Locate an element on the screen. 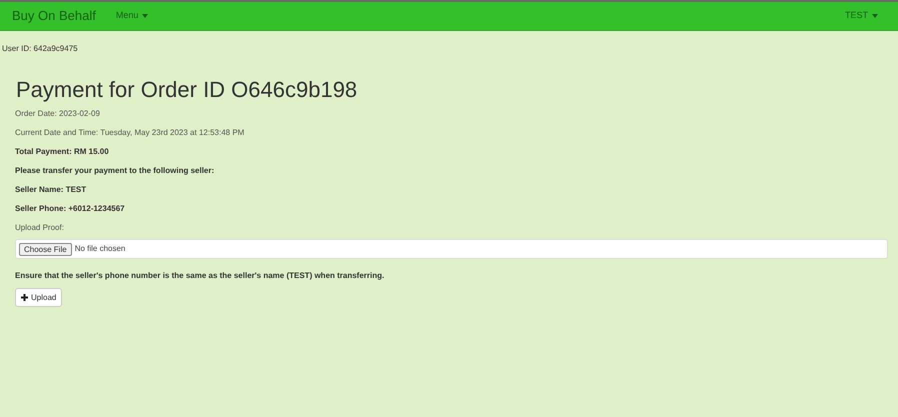  upload-button: Upload is located at coordinates (38, 297).